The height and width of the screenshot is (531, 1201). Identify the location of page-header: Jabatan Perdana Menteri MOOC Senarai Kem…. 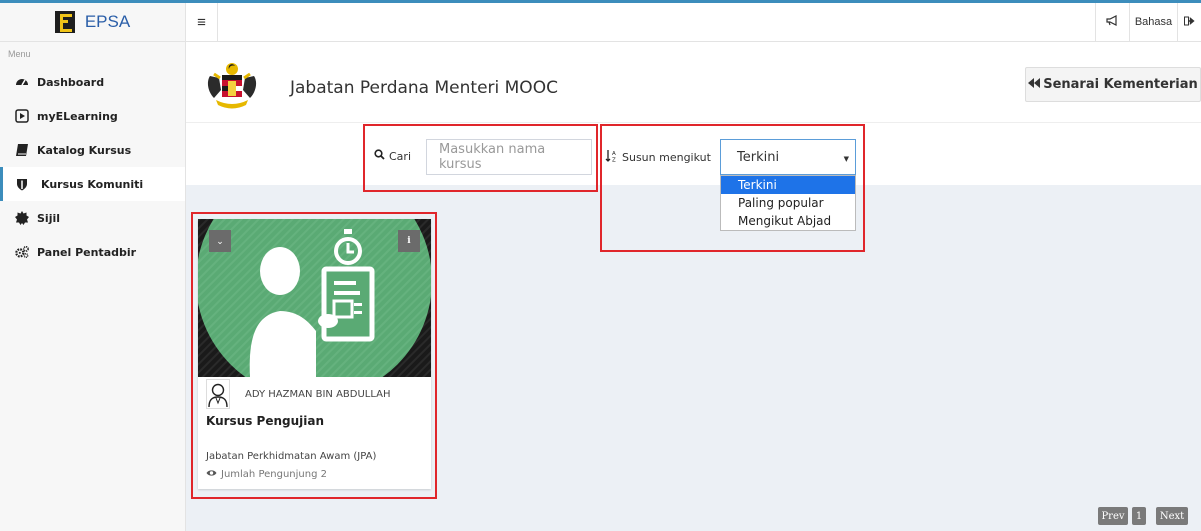
(693, 82).